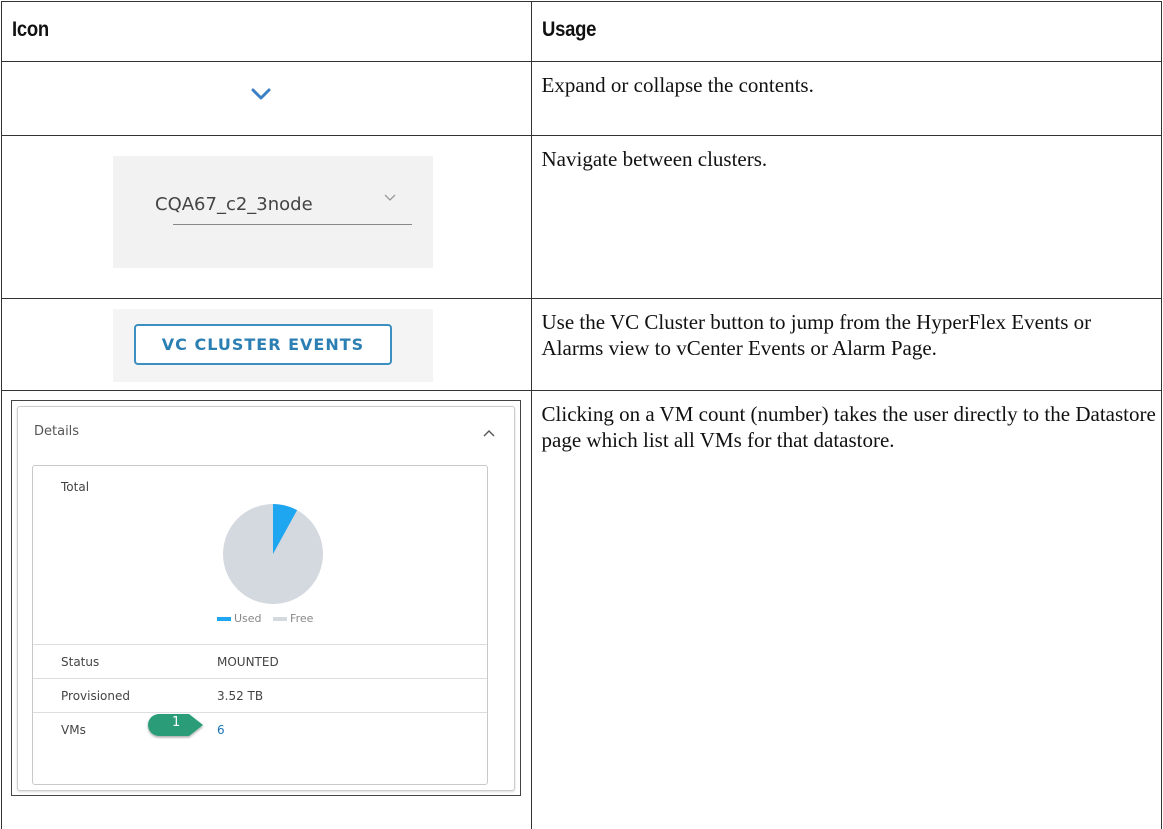 The height and width of the screenshot is (829, 1163). I want to click on cluster-selector: CQA67_c2_3node, so click(273, 212).